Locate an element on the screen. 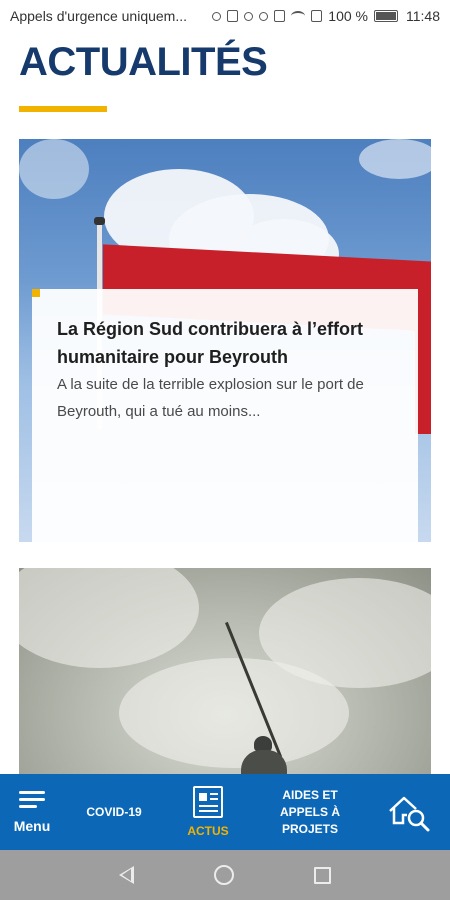  flagpole-top is located at coordinates (99, 221).